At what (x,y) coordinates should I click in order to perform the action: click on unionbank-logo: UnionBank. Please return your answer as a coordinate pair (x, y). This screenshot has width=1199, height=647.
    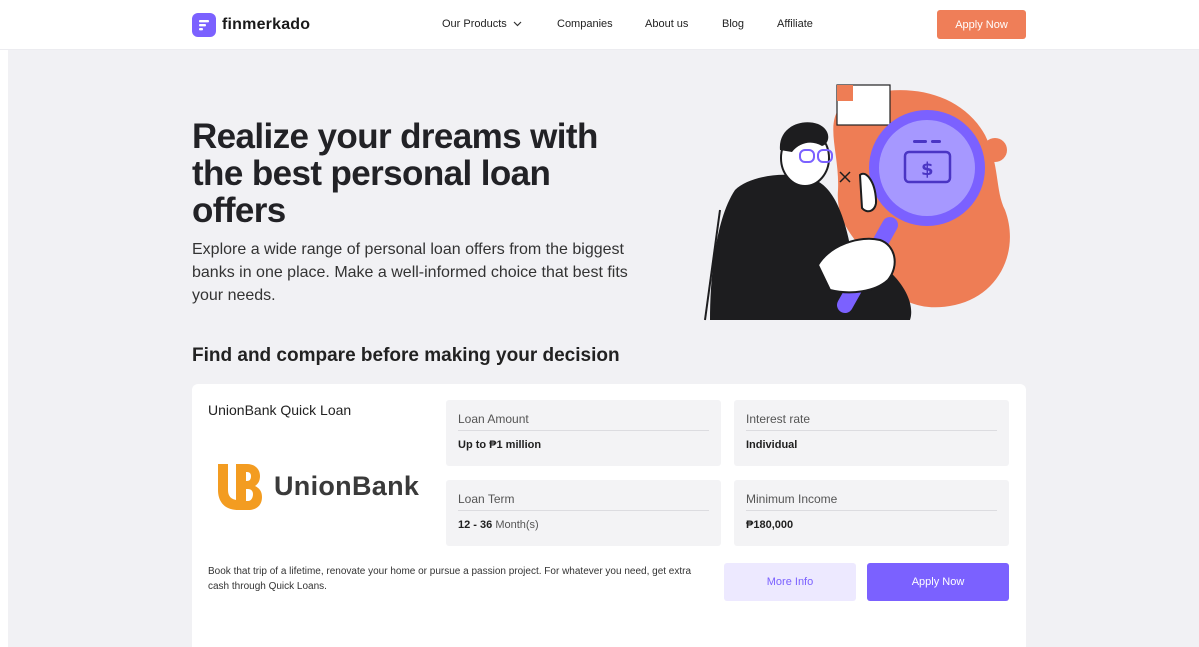
    Looking at the image, I should click on (317, 486).